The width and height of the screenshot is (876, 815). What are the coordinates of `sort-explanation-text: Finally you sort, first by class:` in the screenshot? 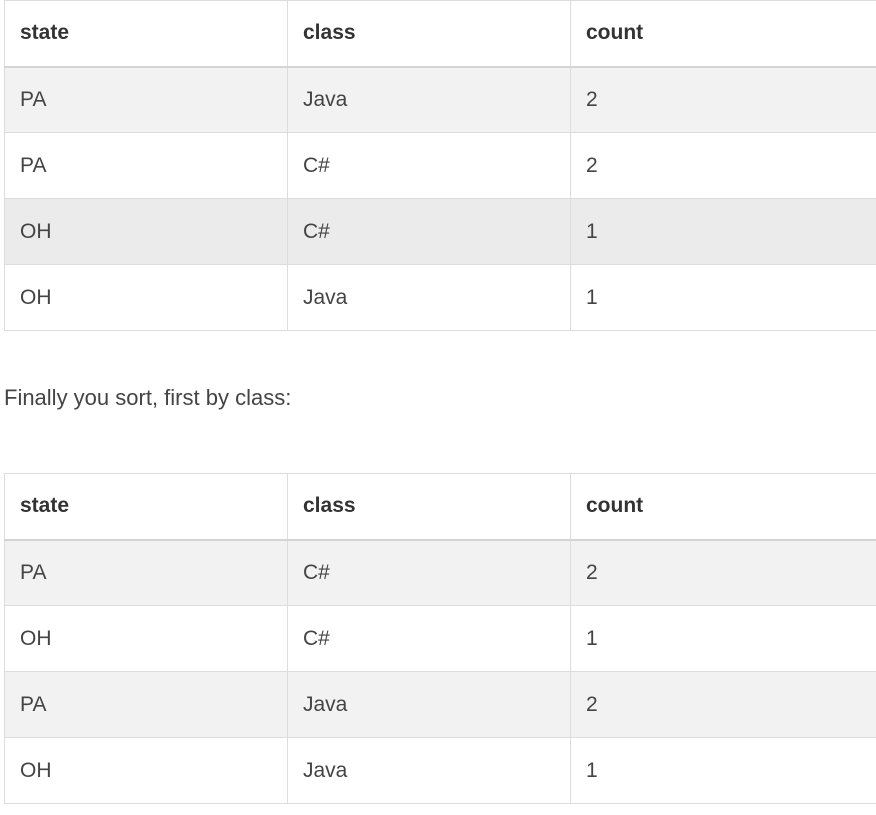 It's located at (148, 397).